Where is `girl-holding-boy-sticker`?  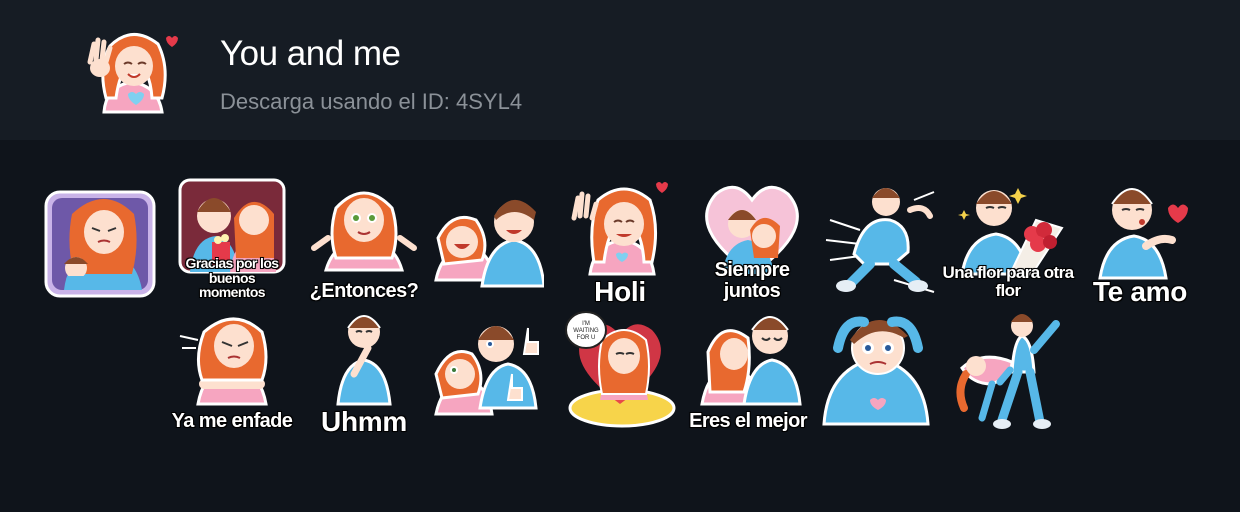 girl-holding-boy-sticker is located at coordinates (100, 244).